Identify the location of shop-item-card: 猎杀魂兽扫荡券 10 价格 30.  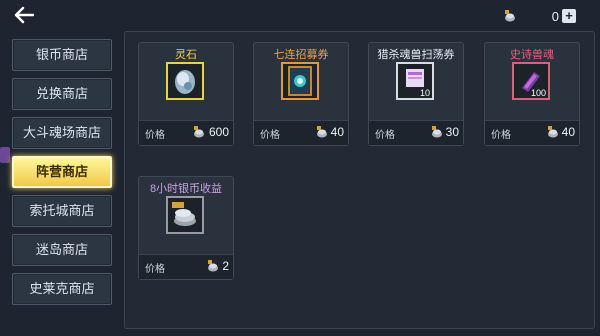
(416, 94).